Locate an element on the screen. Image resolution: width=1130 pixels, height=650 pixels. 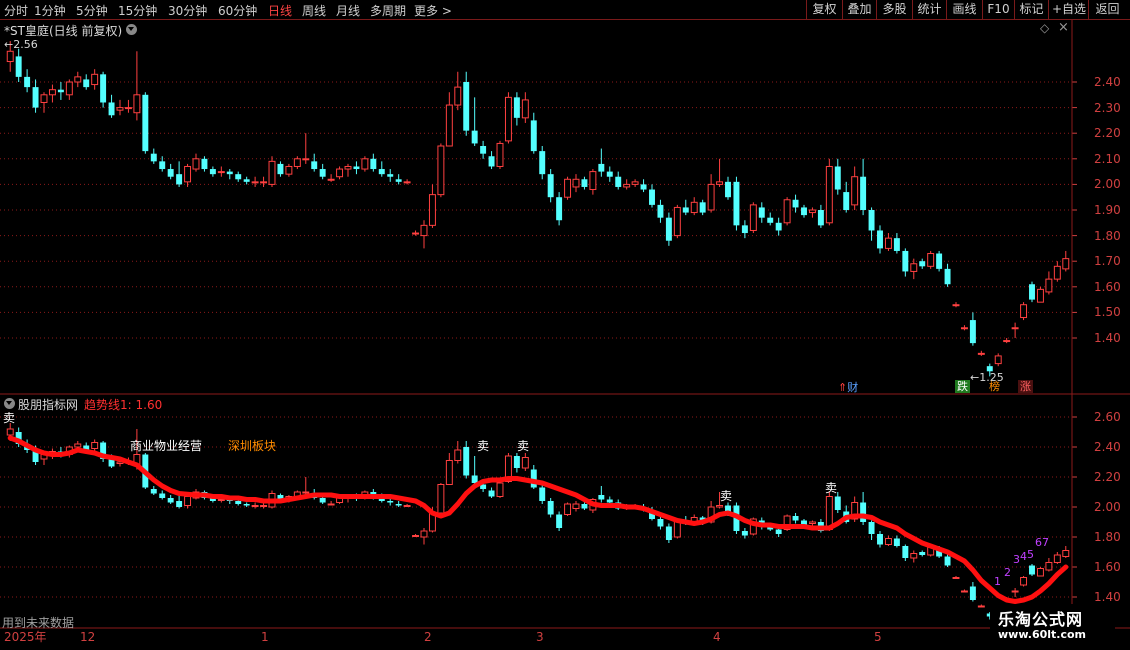
ranking-tag: 榜 is located at coordinates (994, 386).